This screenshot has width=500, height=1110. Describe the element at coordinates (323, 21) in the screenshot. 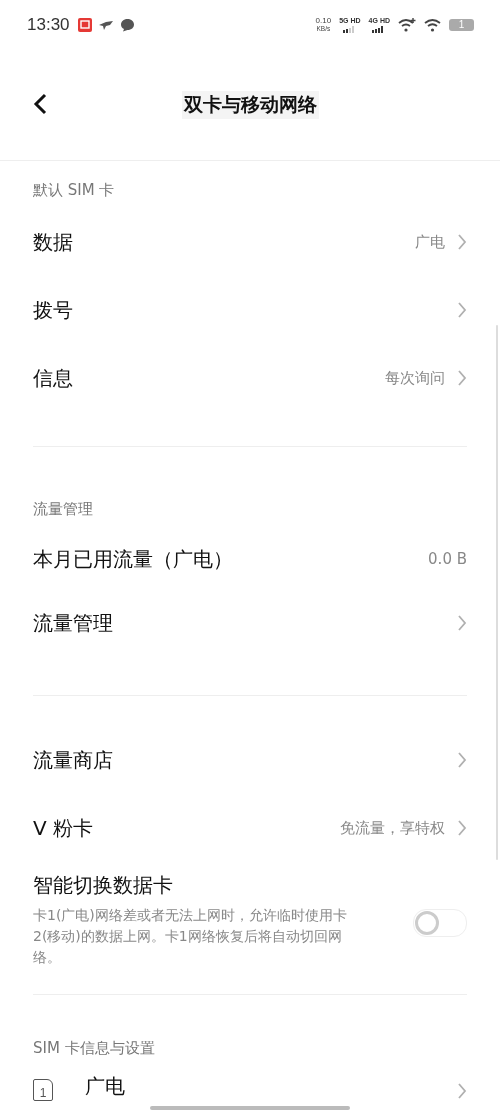

I see `net-speed: 0.10` at that location.